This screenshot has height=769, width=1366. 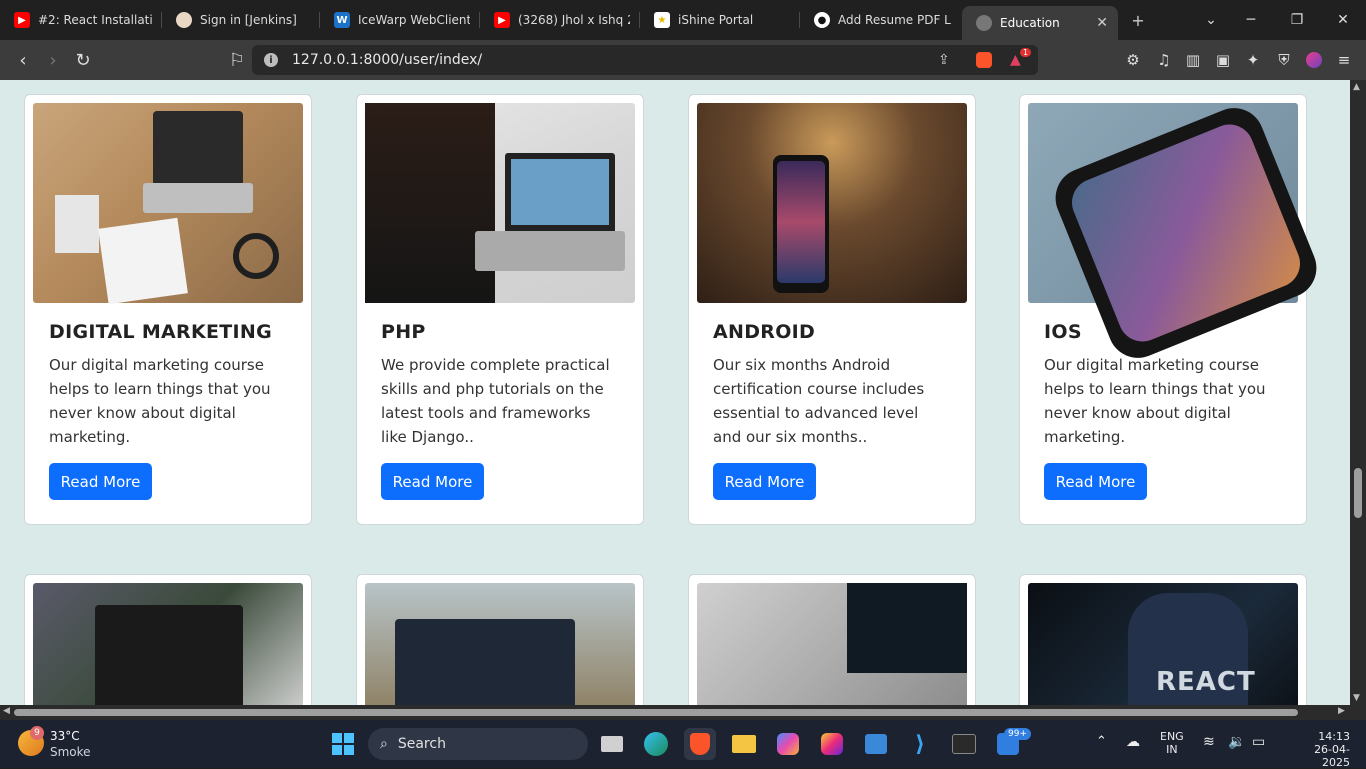 I want to click on bookmark-icon: ⚐, so click(x=237, y=60).